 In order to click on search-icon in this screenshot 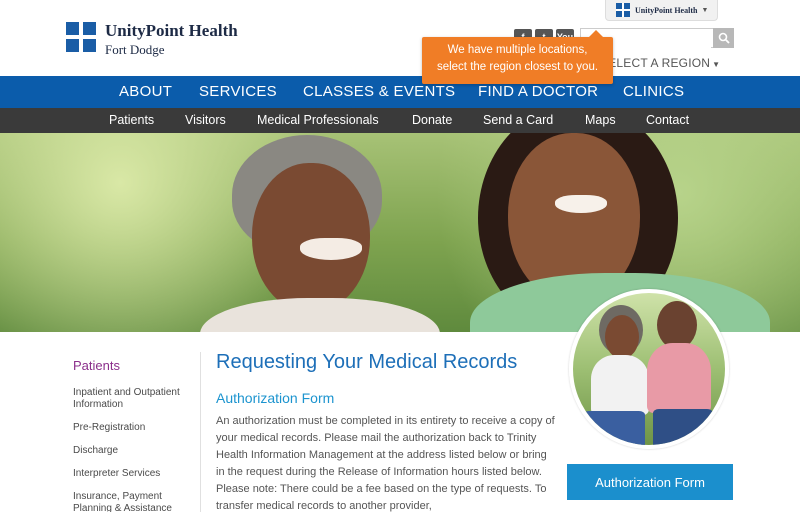, I will do `click(724, 38)`.